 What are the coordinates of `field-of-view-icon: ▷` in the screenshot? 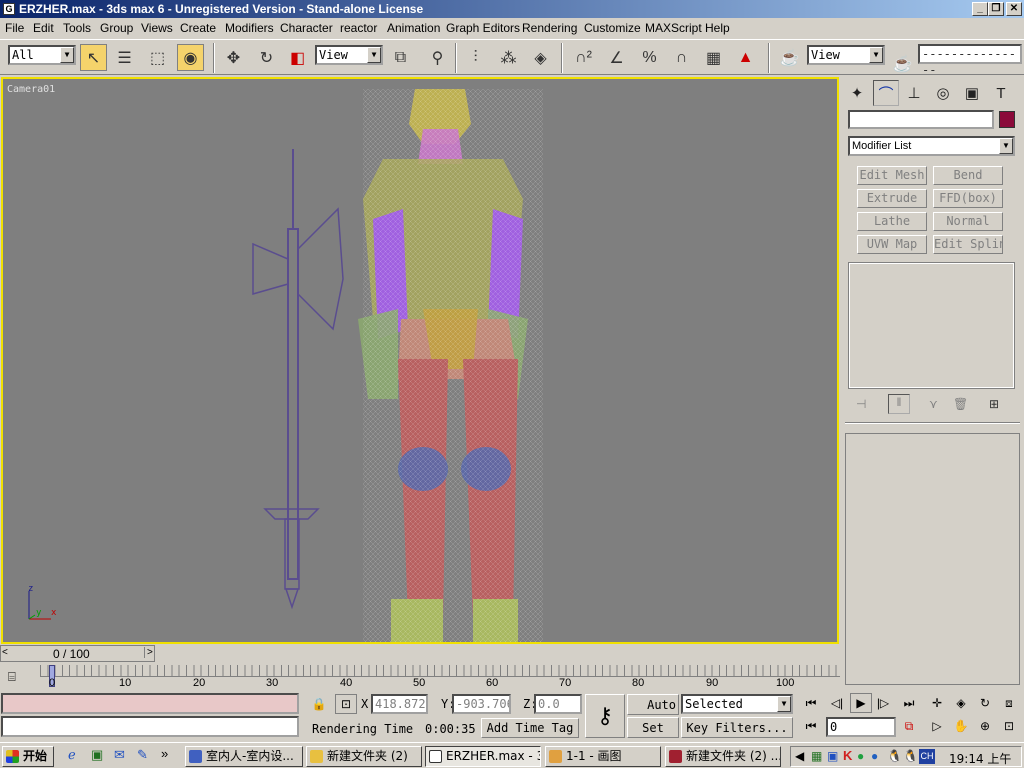 It's located at (937, 726).